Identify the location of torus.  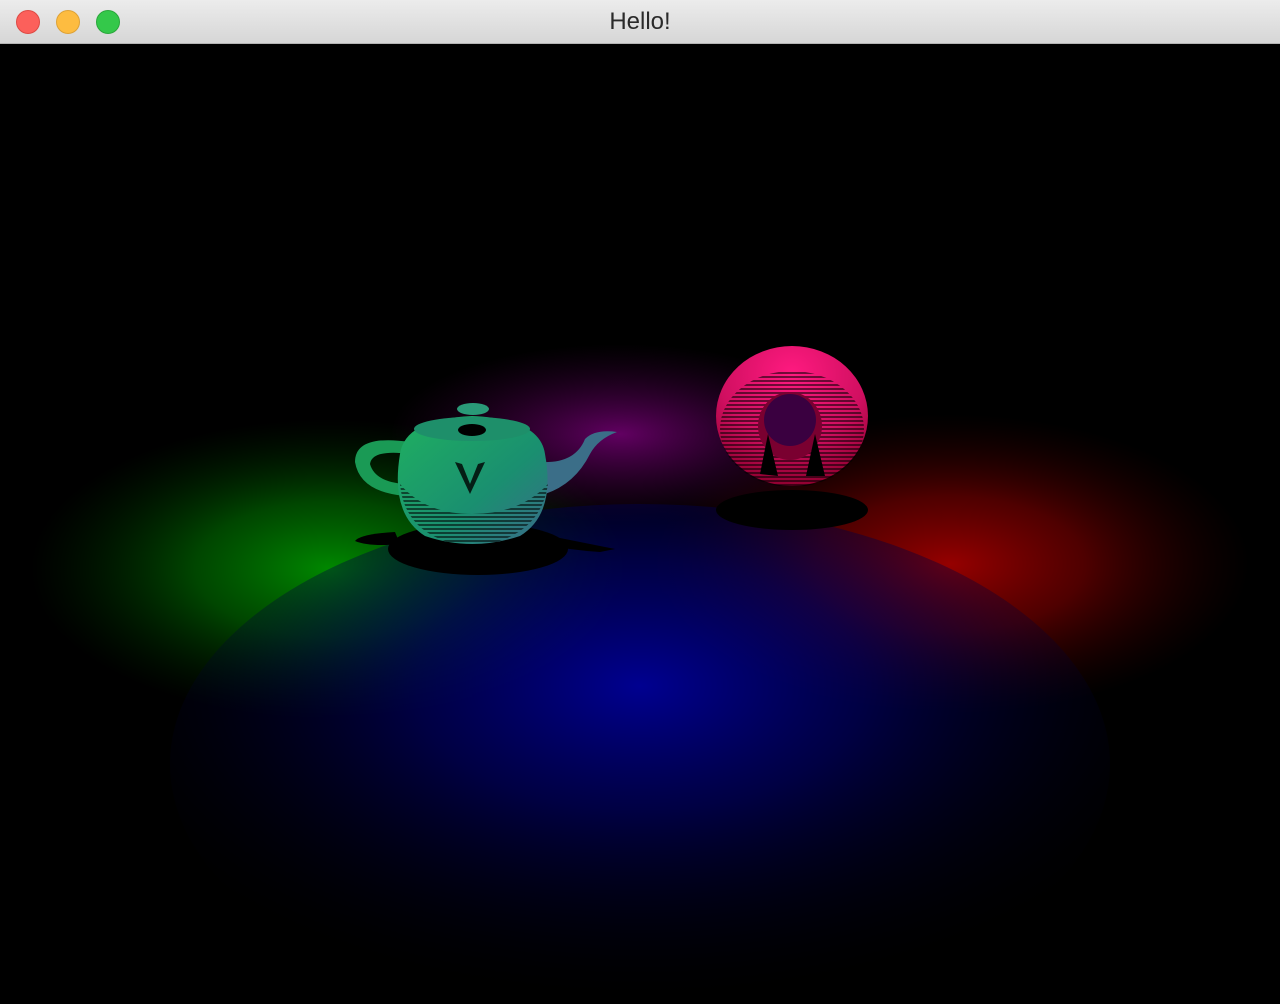
(792, 416).